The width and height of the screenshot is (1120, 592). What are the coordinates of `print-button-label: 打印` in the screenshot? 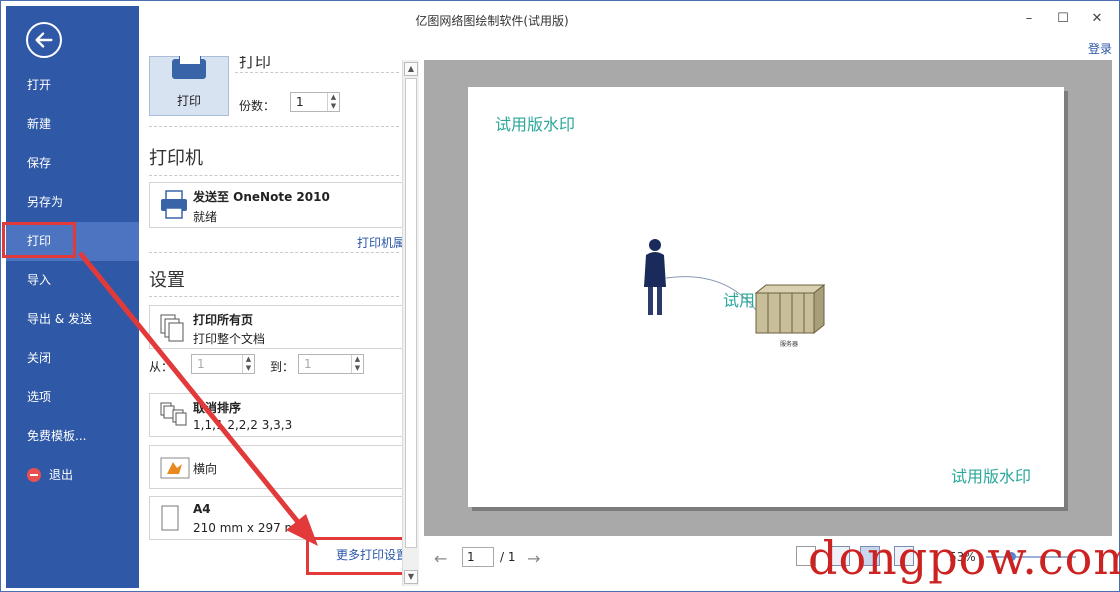 It's located at (188, 101).